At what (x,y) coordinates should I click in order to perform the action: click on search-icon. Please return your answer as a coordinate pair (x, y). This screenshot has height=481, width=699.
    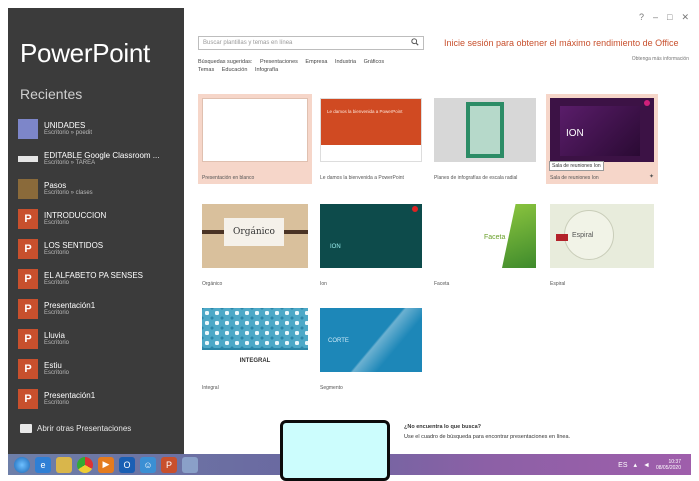
    Looking at the image, I should click on (415, 42).